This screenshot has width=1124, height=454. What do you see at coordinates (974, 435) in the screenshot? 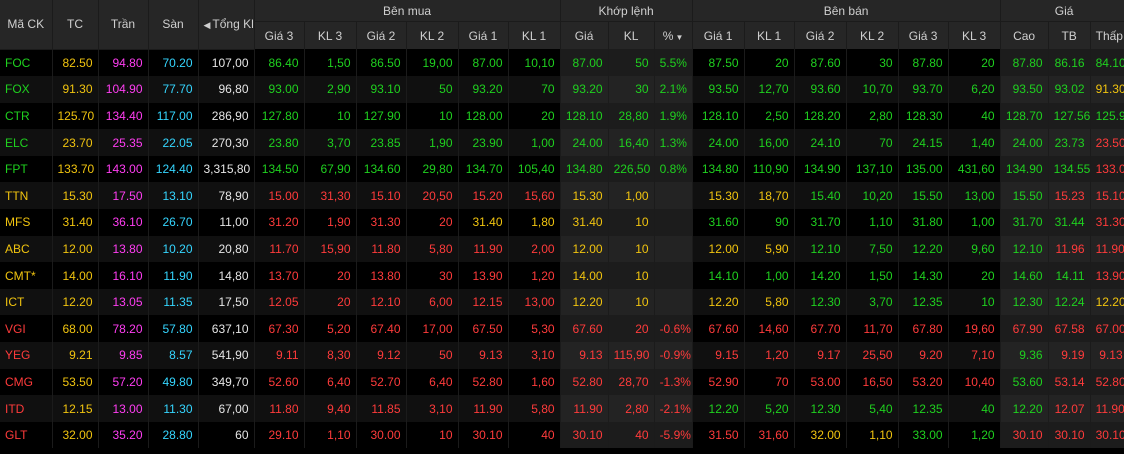
I see `sell-volume-cell: 1,20` at bounding box center [974, 435].